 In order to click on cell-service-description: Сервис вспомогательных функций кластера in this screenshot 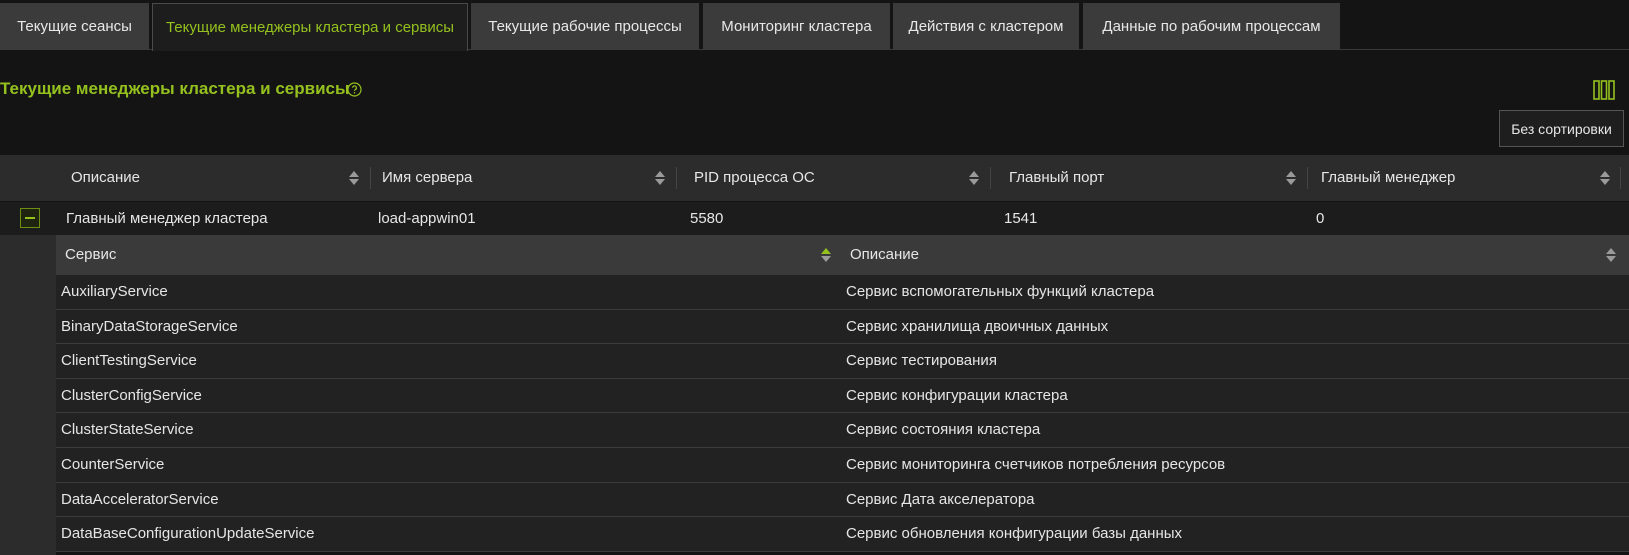, I will do `click(1000, 291)`.